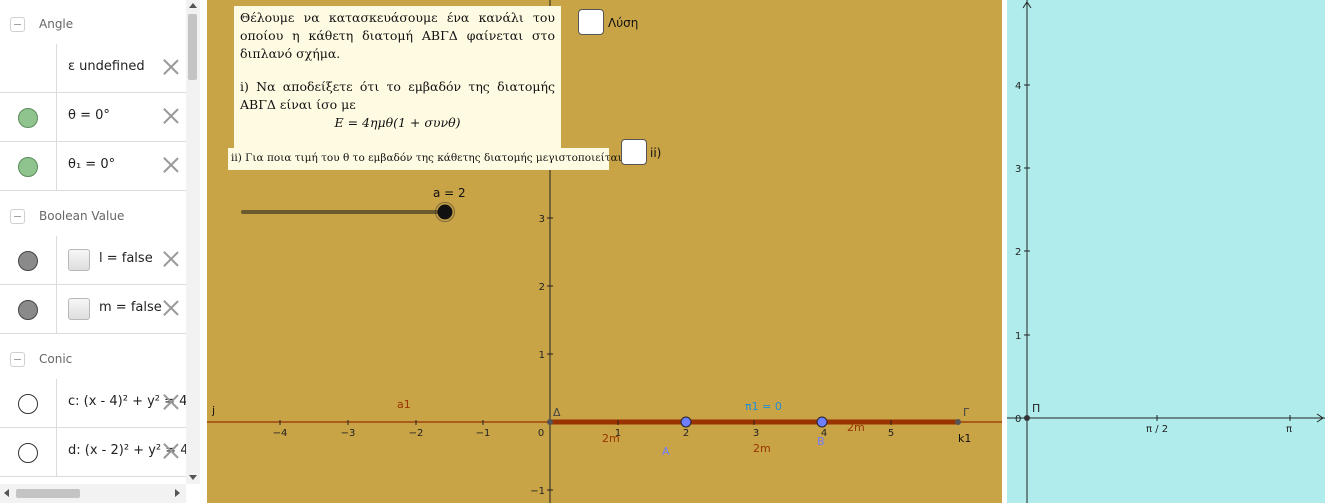 The width and height of the screenshot is (1325, 503). Describe the element at coordinates (404, 404) in the screenshot. I see `label-a1: a1` at that location.